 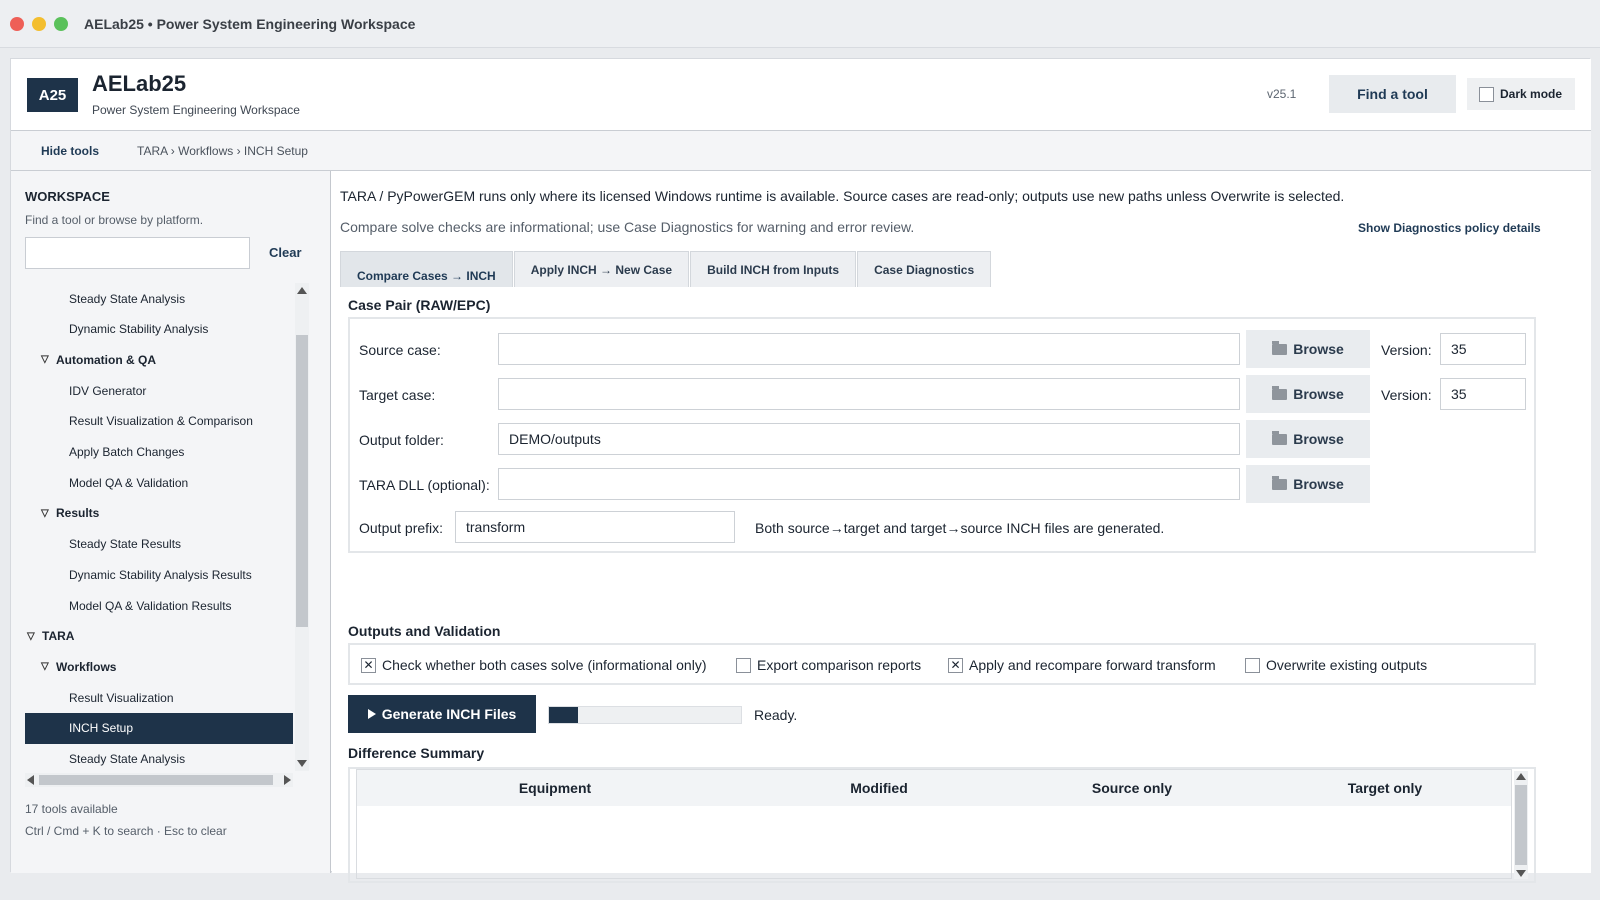 I want to click on difference-summary-title: Difference Summary, so click(x=416, y=753).